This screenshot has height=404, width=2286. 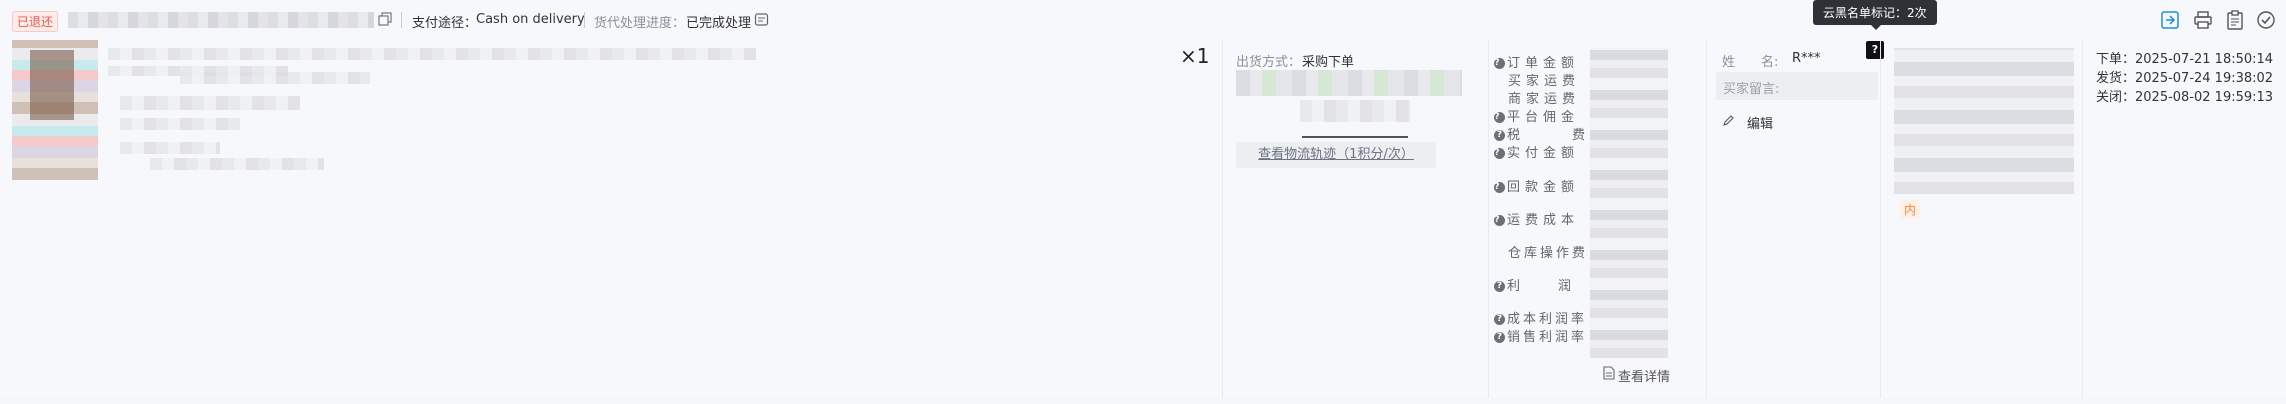 What do you see at coordinates (1910, 209) in the screenshot?
I see `inner-tag: 内` at bounding box center [1910, 209].